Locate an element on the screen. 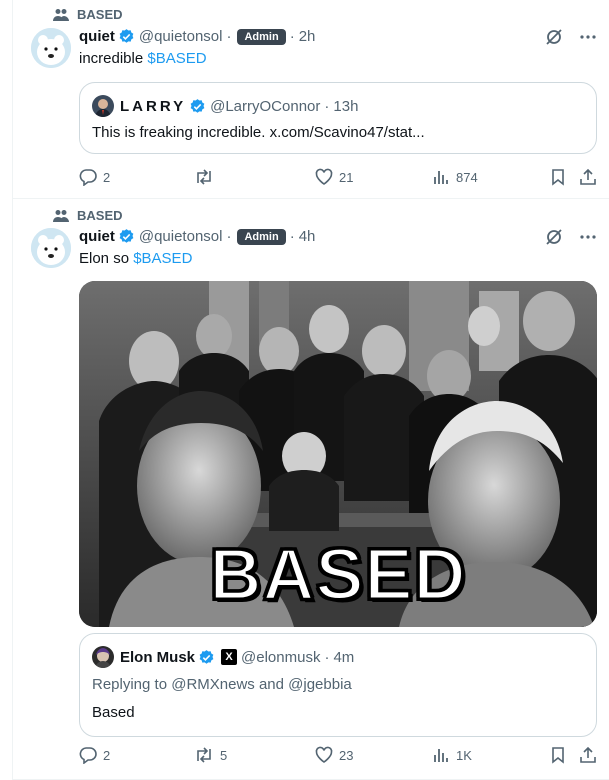  repost-button is located at coordinates (207, 177).